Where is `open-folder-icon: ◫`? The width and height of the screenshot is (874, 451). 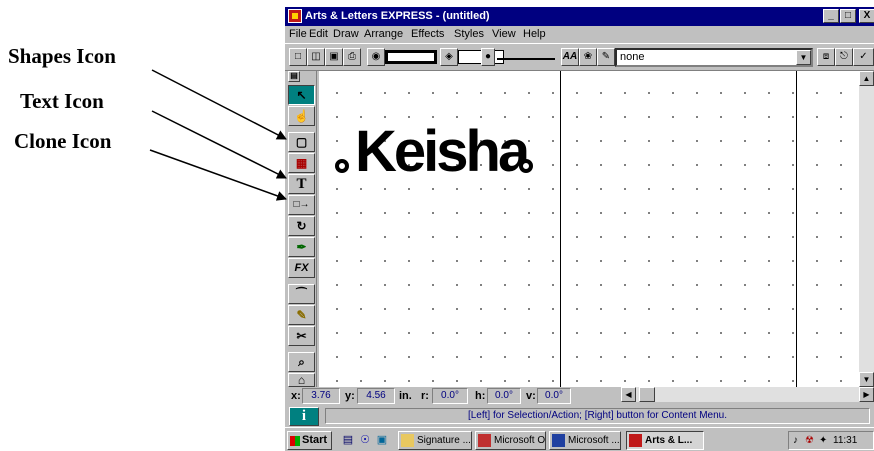
open-folder-icon: ◫ is located at coordinates (316, 57).